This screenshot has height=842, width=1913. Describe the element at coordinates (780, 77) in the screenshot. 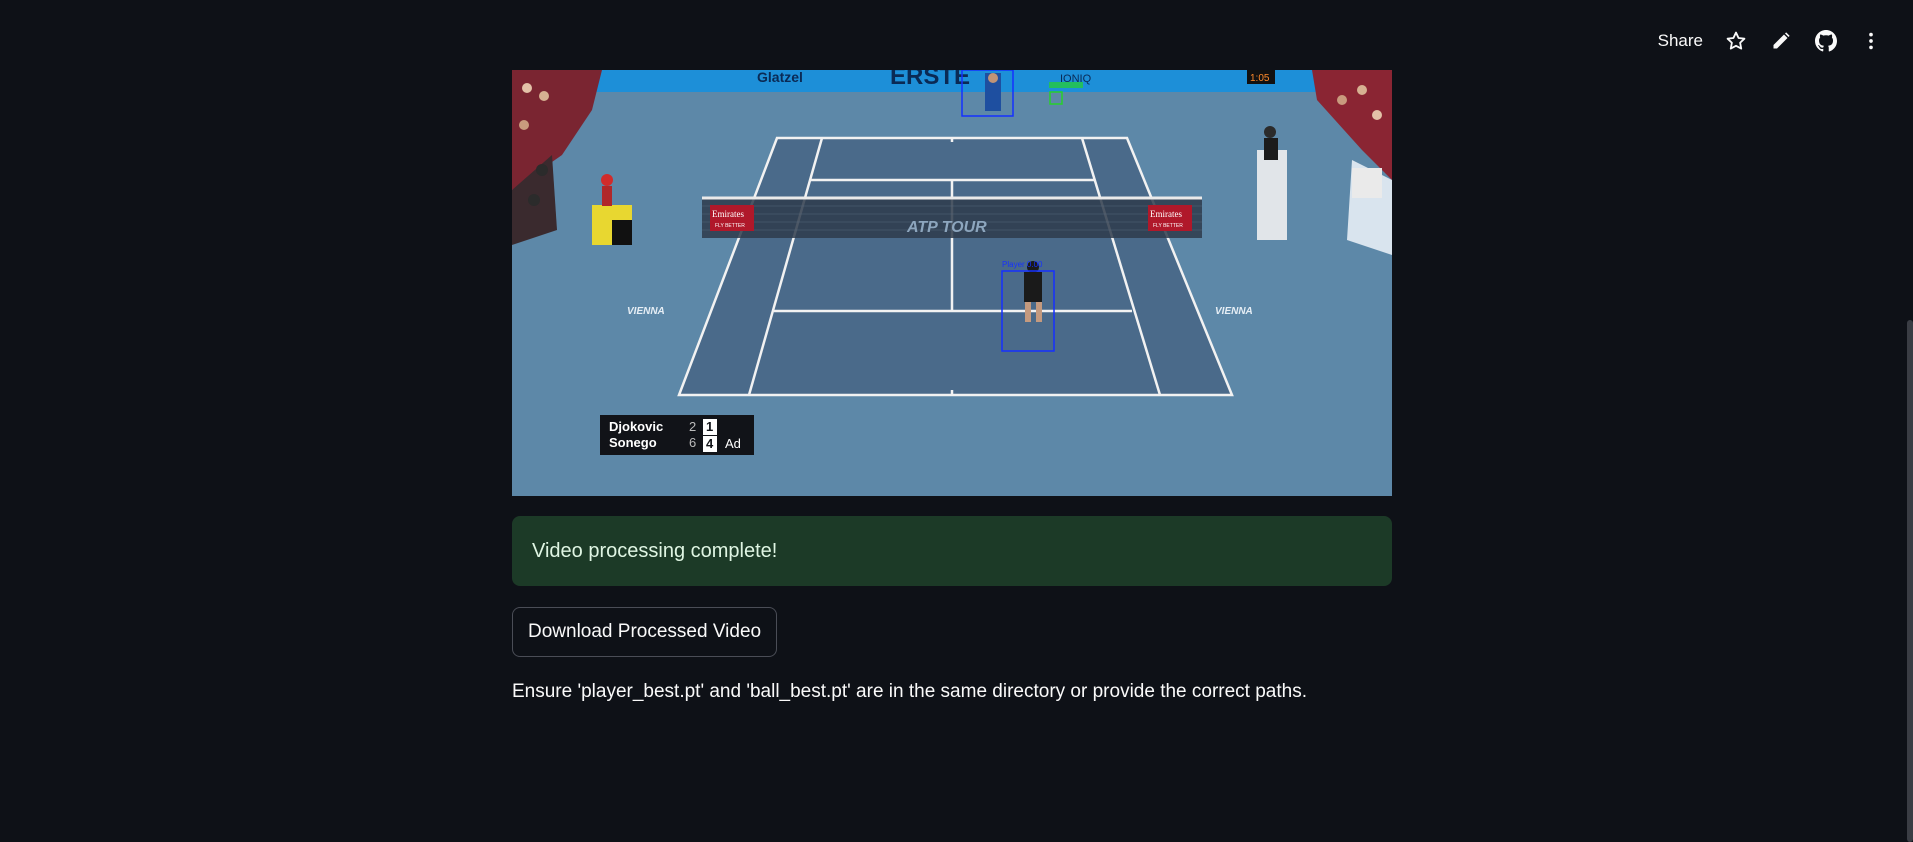

I see `sponsor-glatzel: Glatzel` at that location.